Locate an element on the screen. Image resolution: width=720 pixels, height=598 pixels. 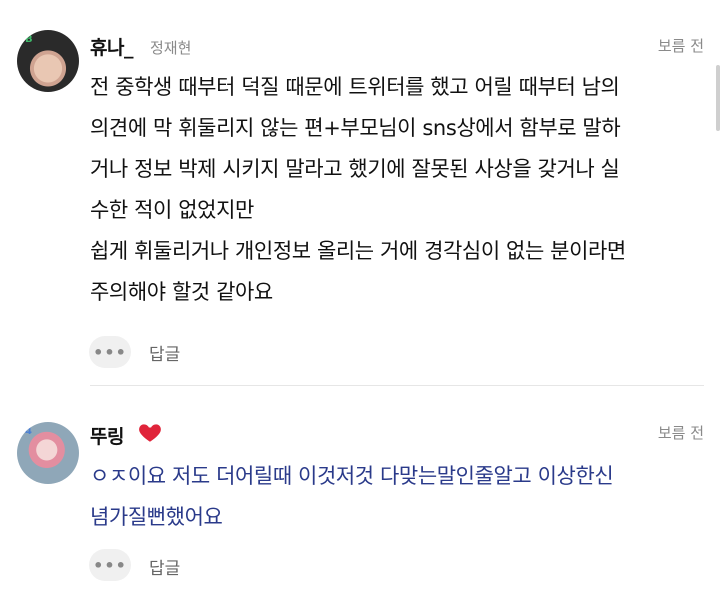
comment-line: 거나 정보 박제 시키지 말라고 했기에 잘못된 사상을 갖거나 실 is located at coordinates (355, 169).